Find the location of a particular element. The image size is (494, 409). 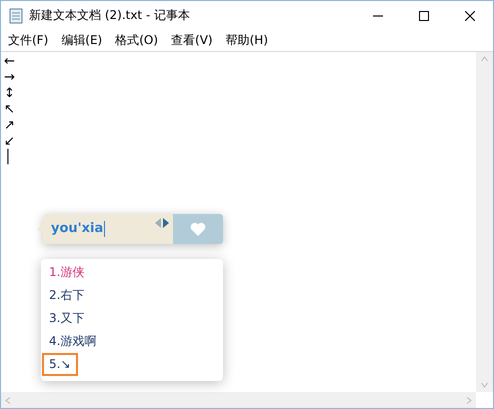

menu-item: 文件(F) is located at coordinates (29, 40).